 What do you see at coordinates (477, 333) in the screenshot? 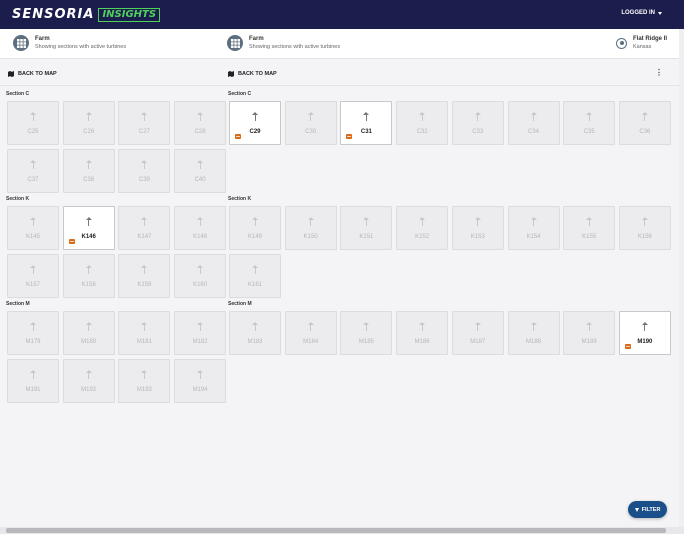
I see `turbine-tile-m187: M187` at bounding box center [477, 333].